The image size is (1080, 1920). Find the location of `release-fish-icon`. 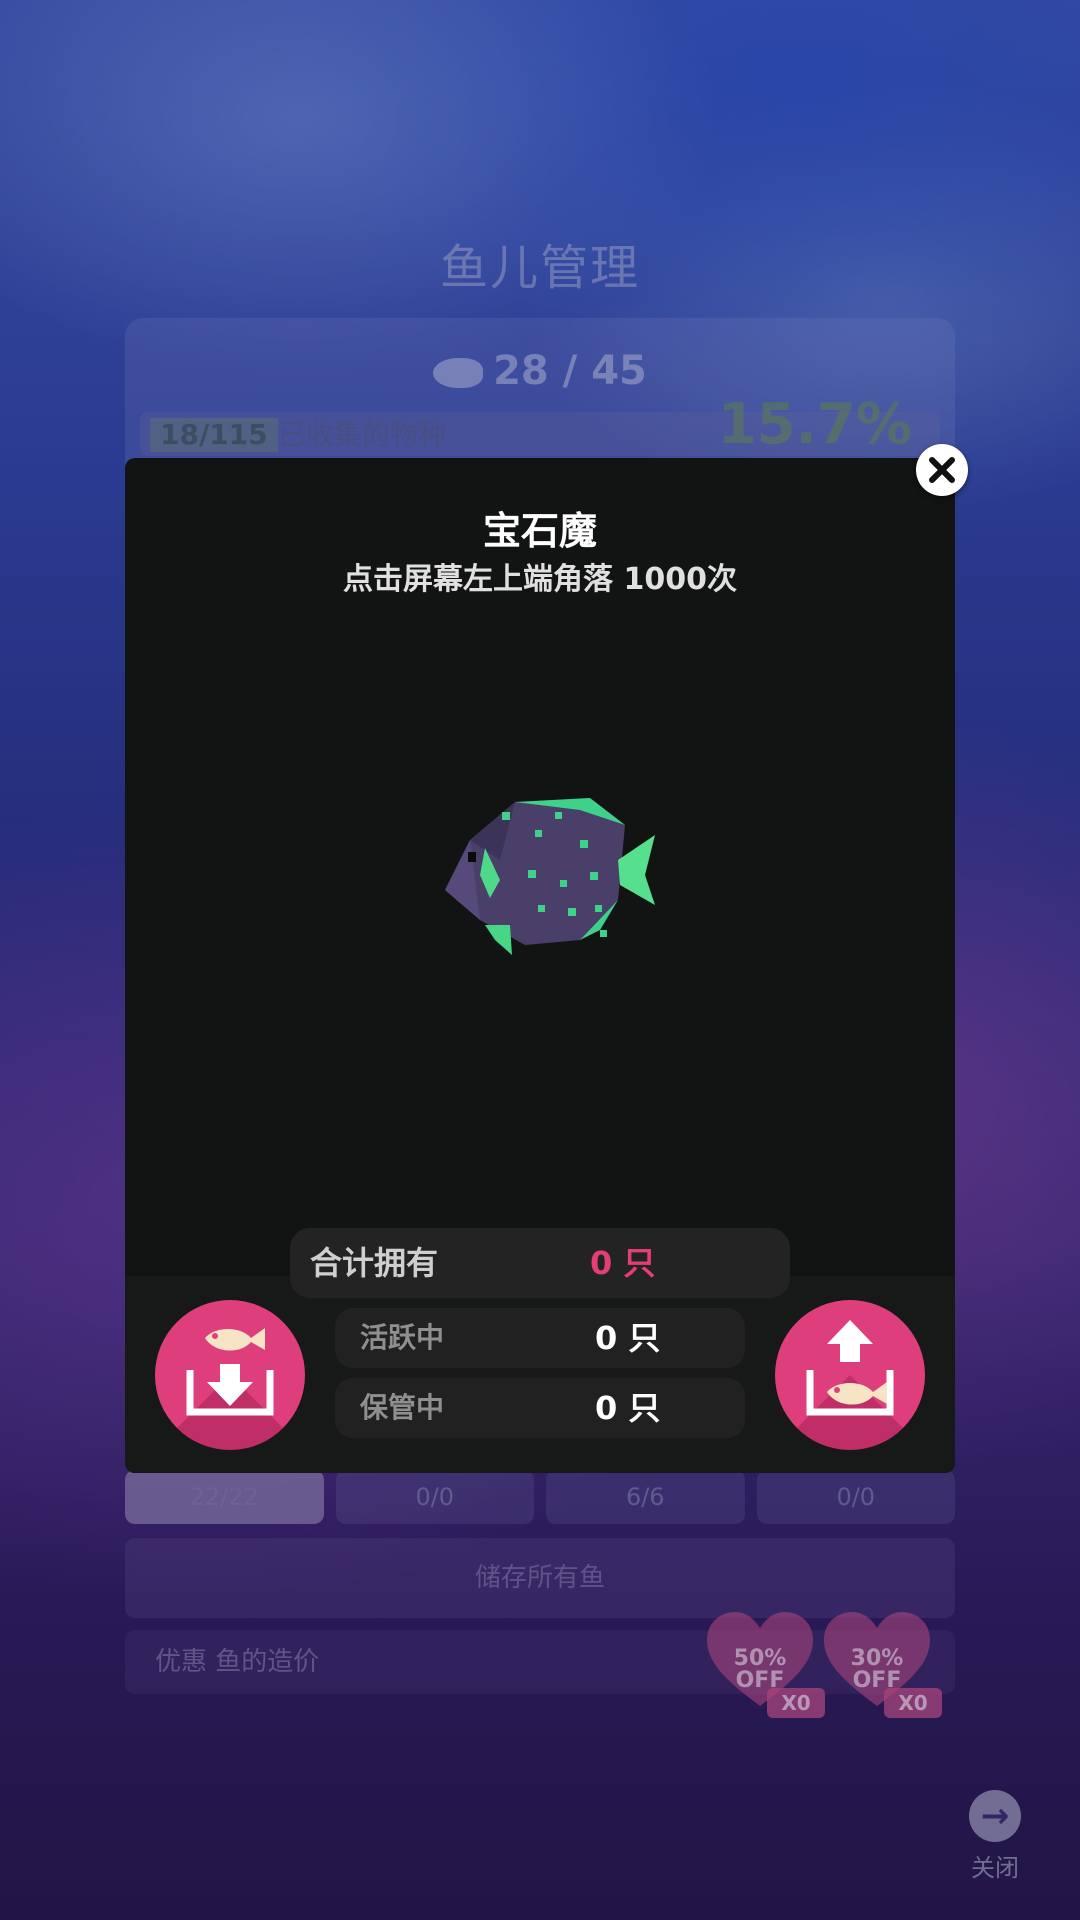

release-fish-icon is located at coordinates (850, 1368).